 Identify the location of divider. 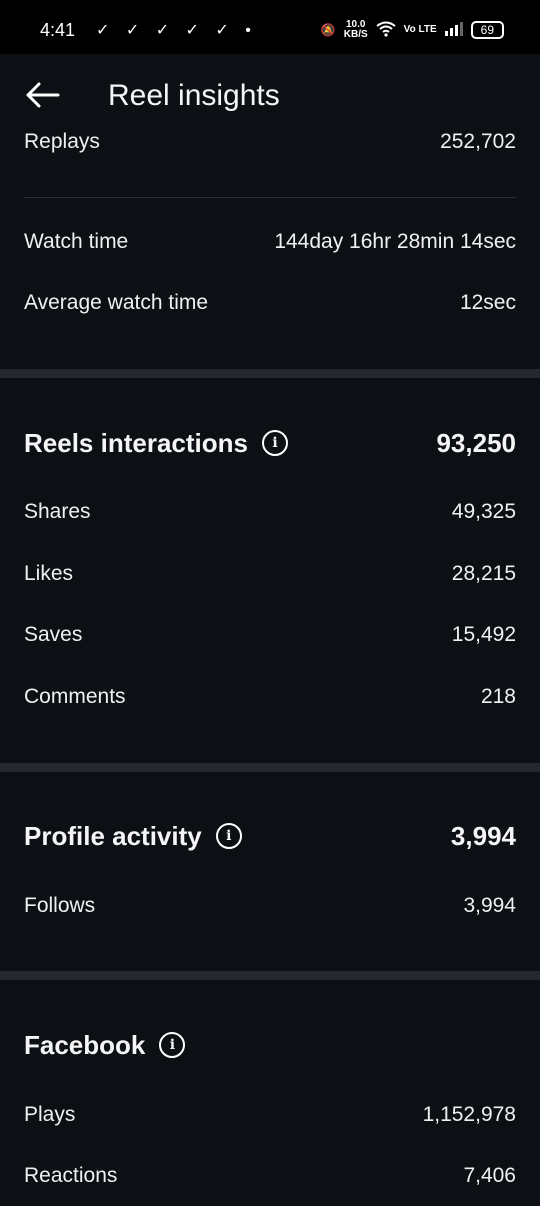
(270, 197).